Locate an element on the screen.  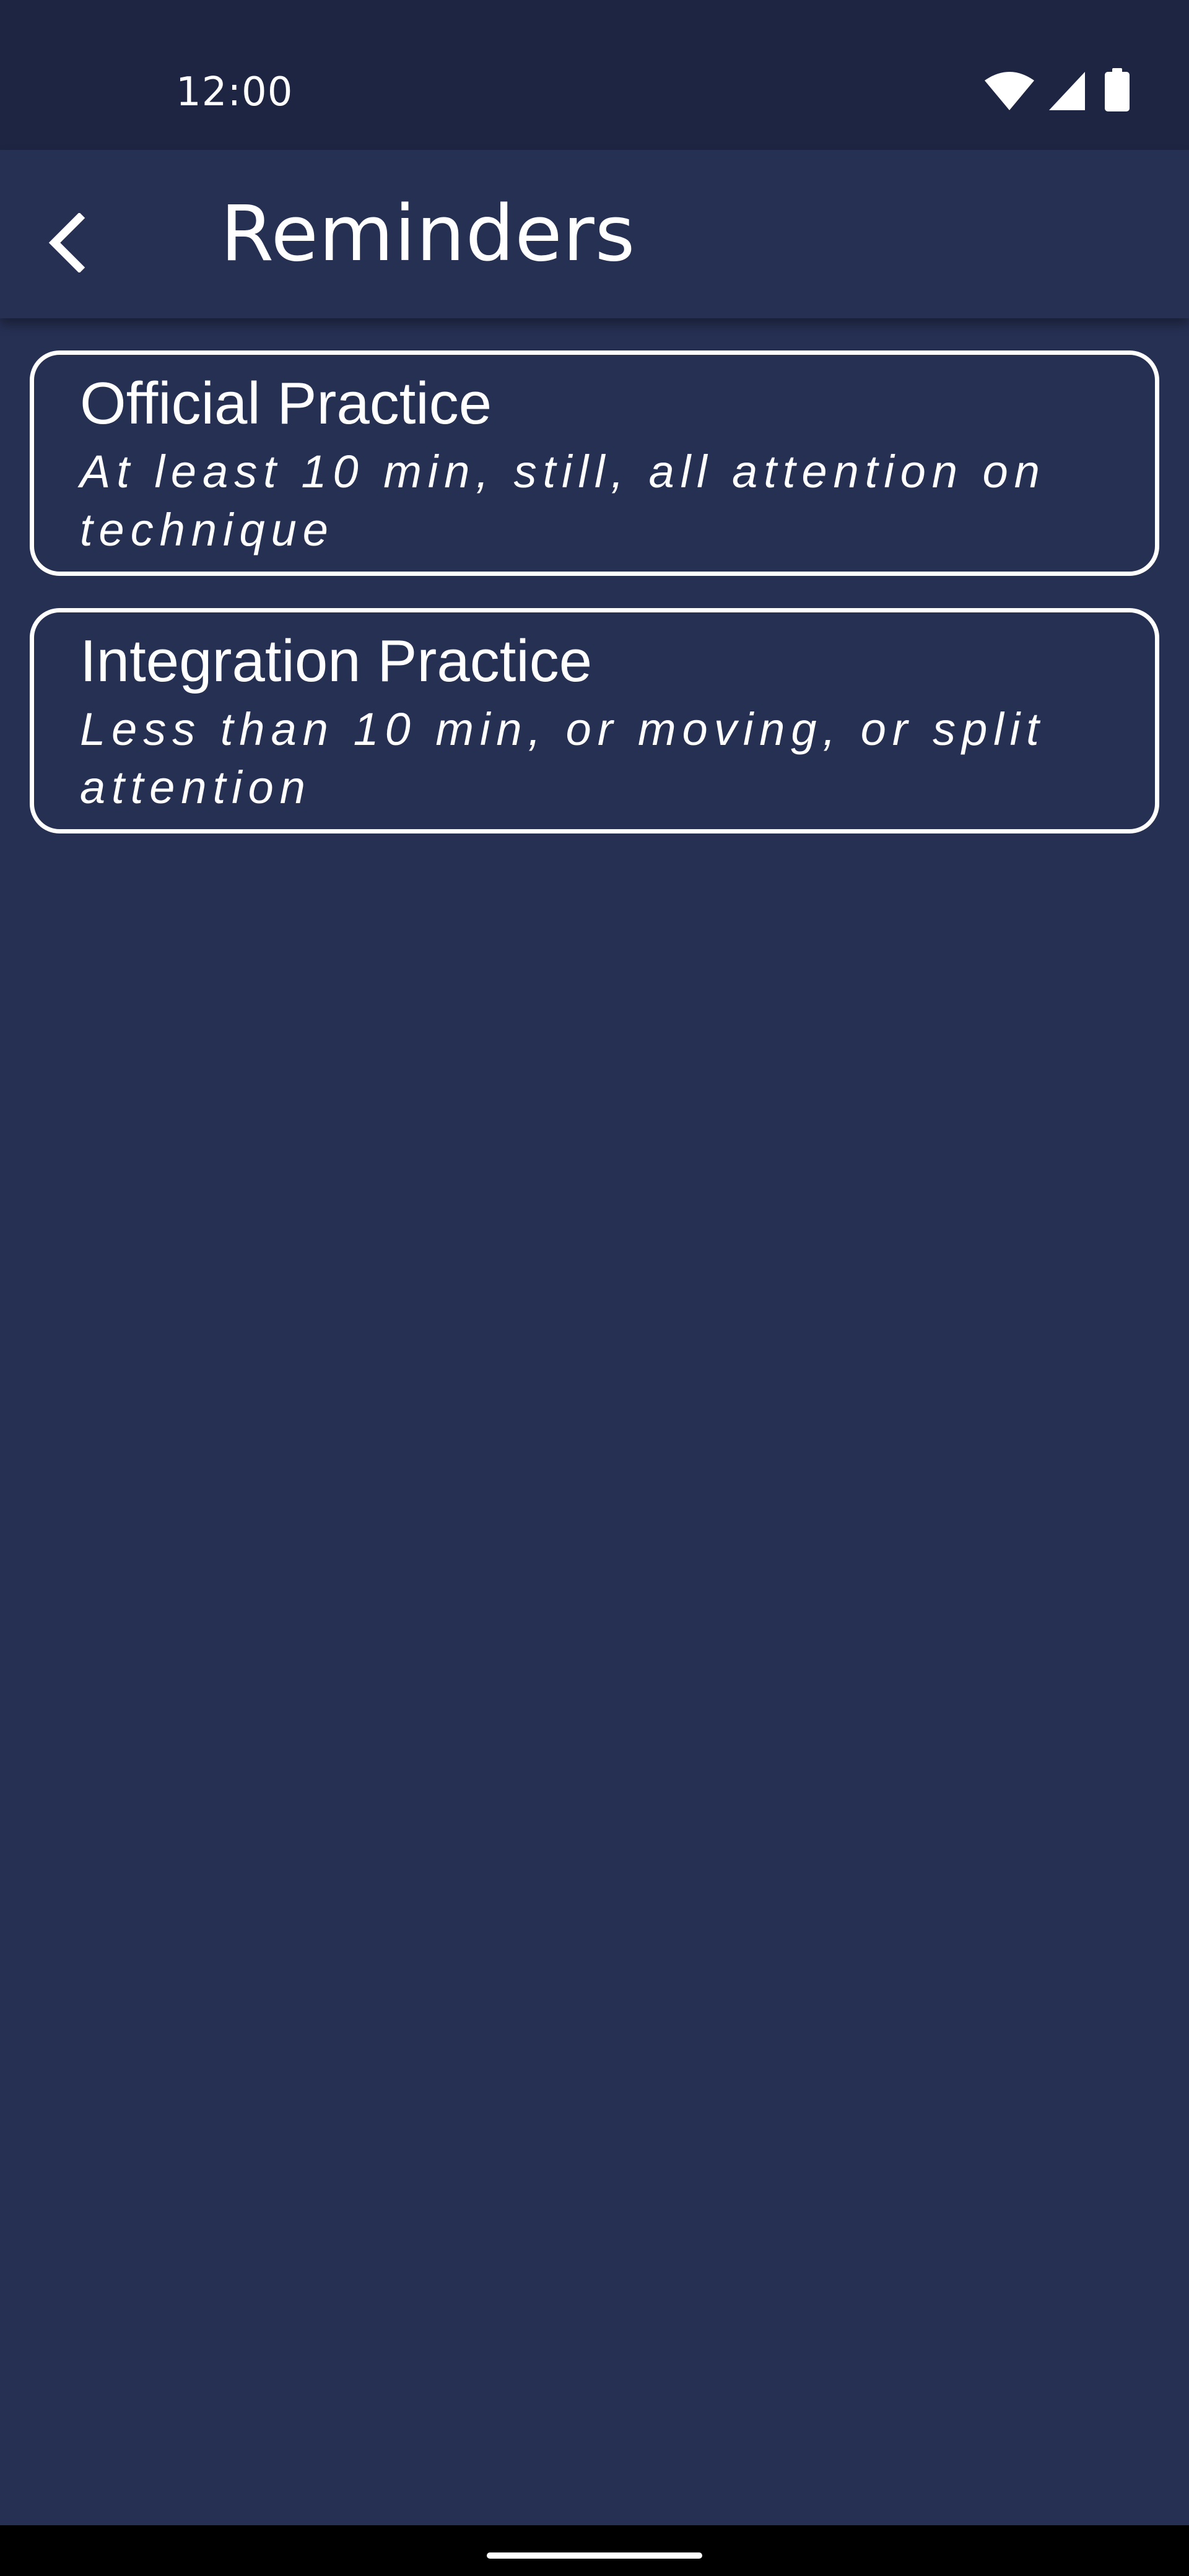
home-indicator is located at coordinates (594, 2555).